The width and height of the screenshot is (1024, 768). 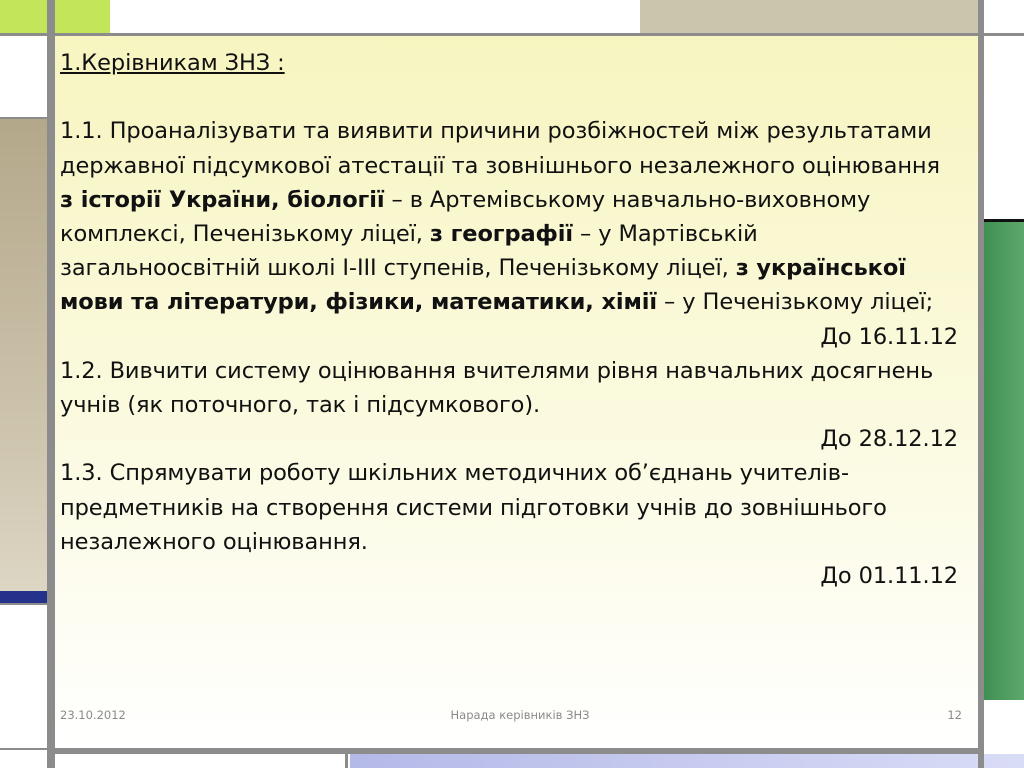 I want to click on footer-title: Нарада керівників ЗНЗ, so click(x=520, y=715).